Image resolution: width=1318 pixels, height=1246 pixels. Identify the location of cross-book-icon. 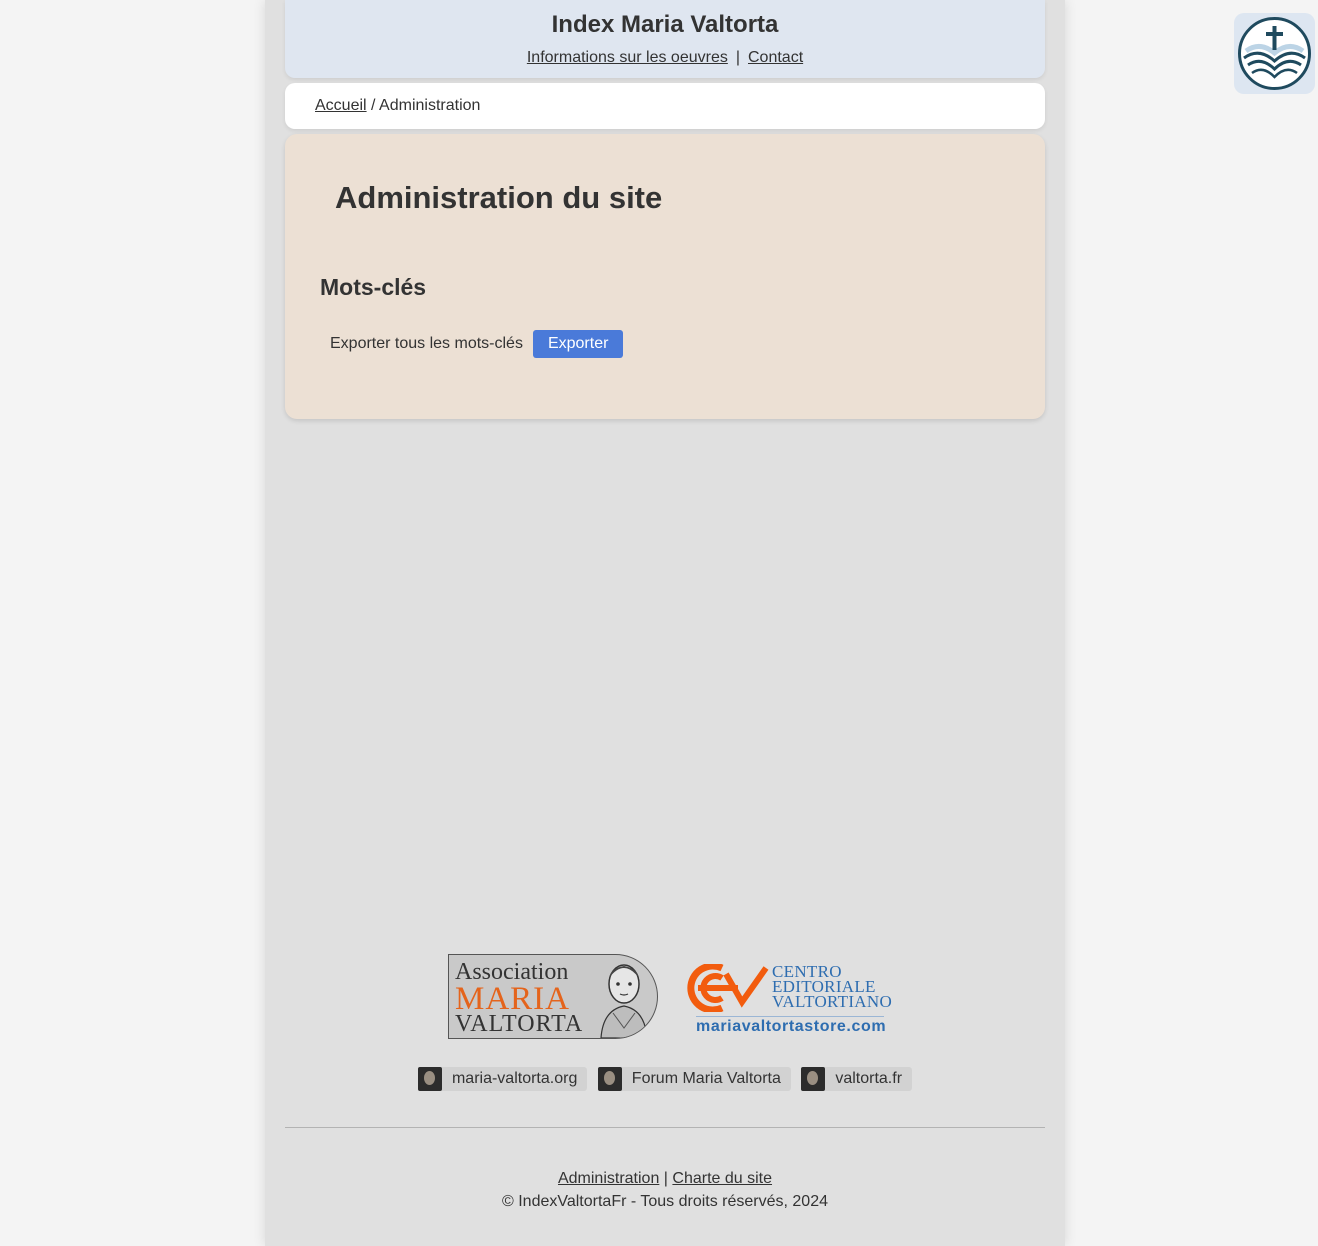
(1274, 53).